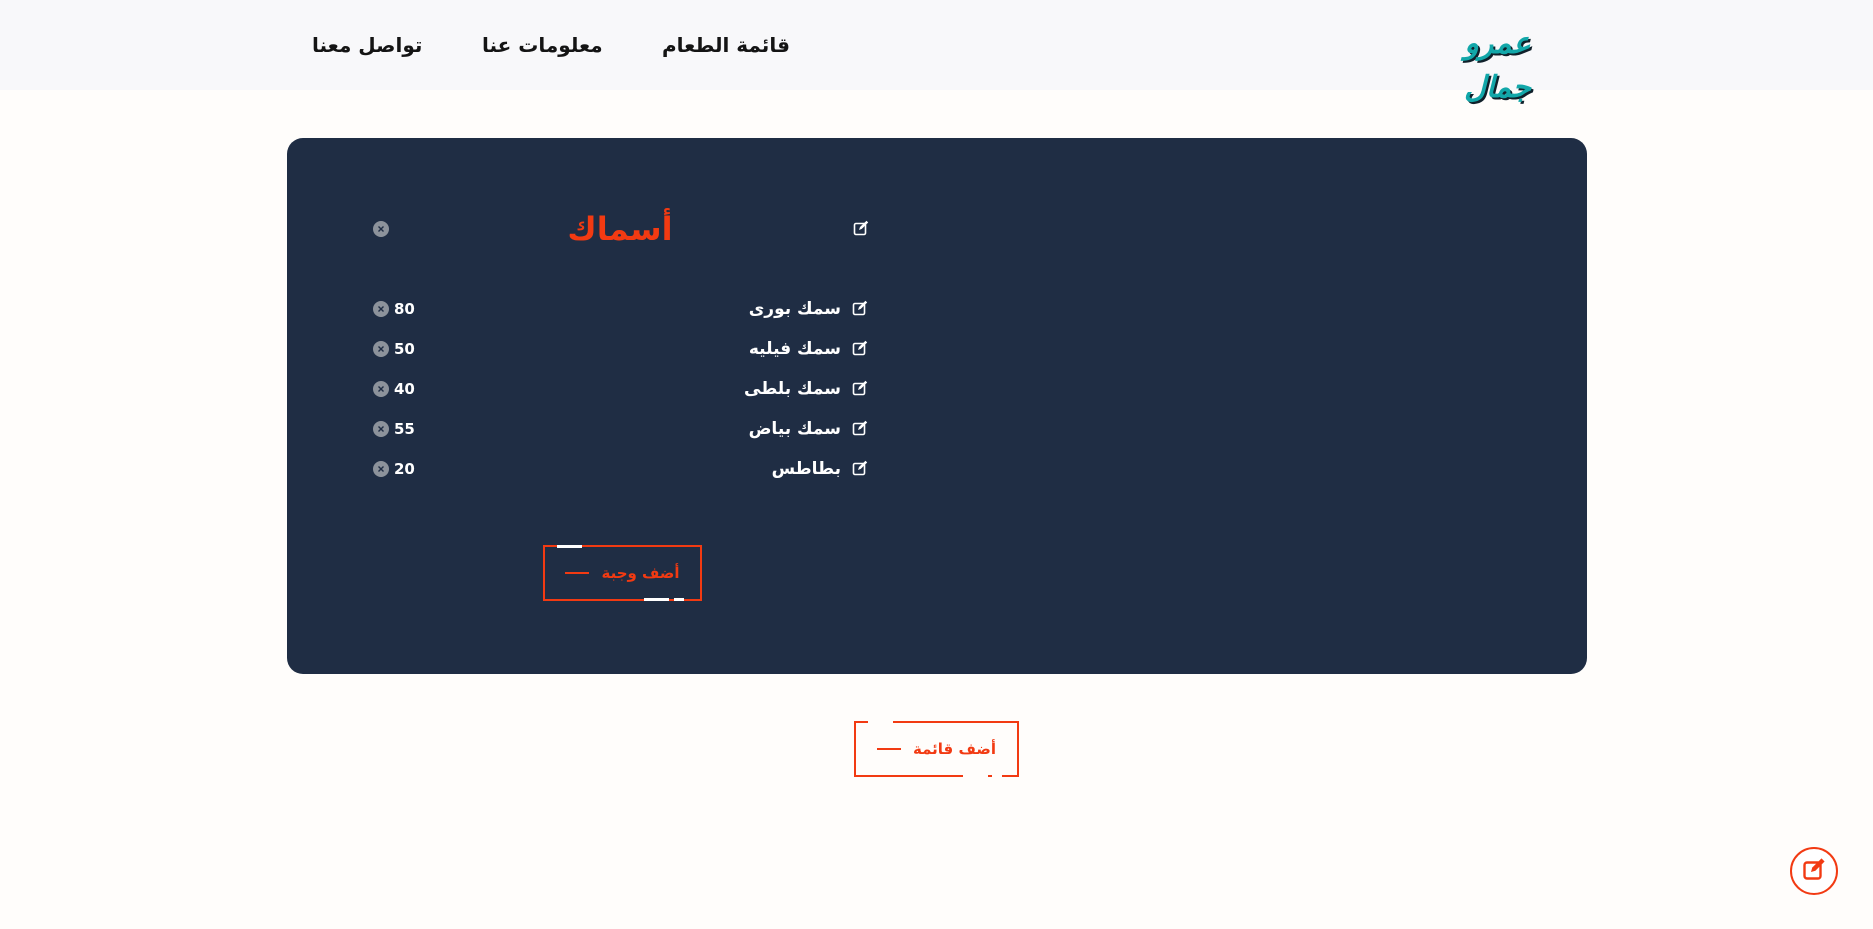 The height and width of the screenshot is (929, 1873). Describe the element at coordinates (404, 389) in the screenshot. I see `menu-item-price: 40` at that location.